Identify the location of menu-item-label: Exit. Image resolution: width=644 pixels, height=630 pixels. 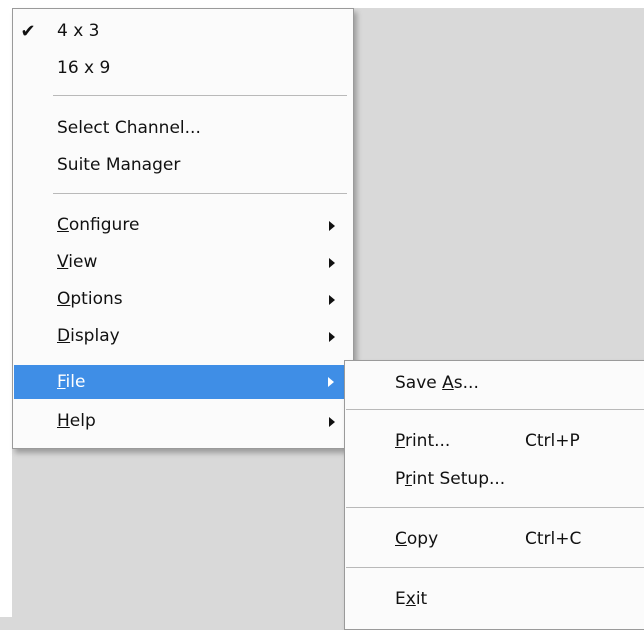
(411, 599).